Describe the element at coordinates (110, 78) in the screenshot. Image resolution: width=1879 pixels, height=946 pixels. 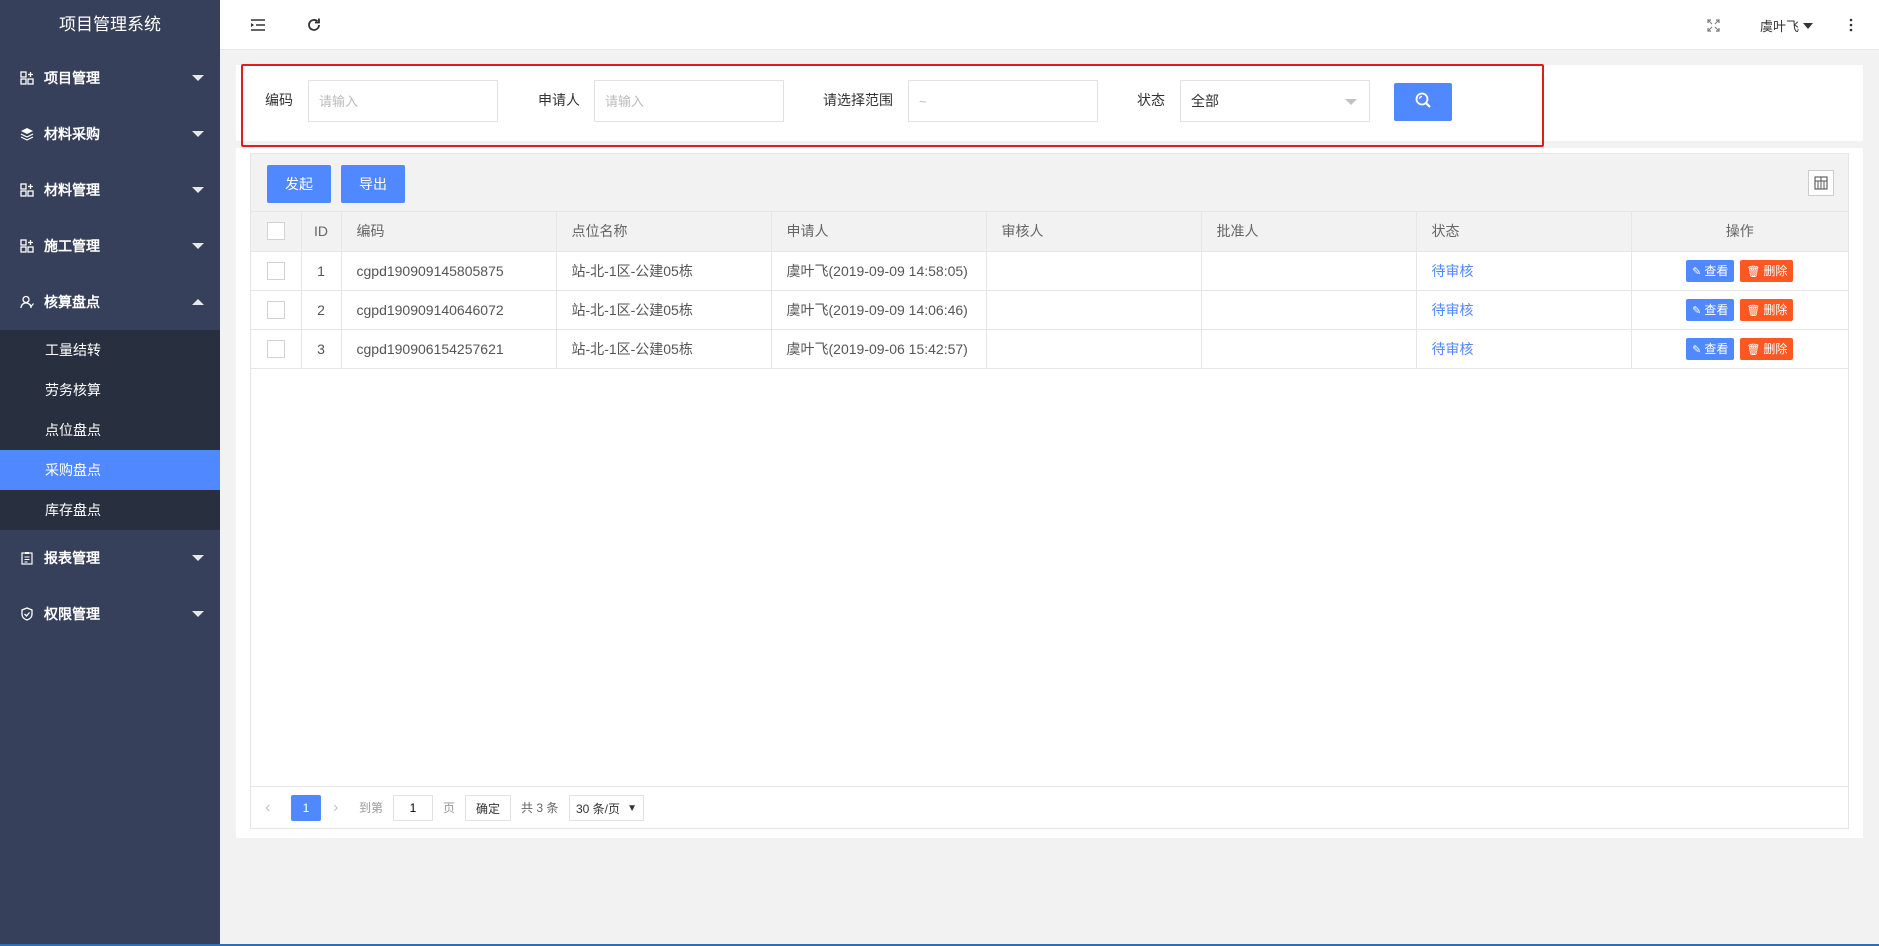
I see `sidebar-item-project: 项目管理` at that location.